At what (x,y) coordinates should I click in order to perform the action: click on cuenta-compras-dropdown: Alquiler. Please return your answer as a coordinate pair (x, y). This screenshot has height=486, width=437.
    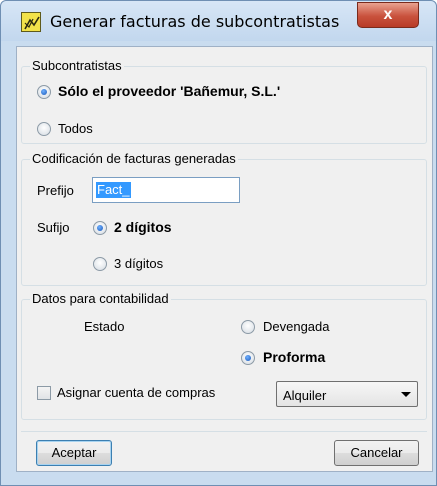
    Looking at the image, I should click on (347, 394).